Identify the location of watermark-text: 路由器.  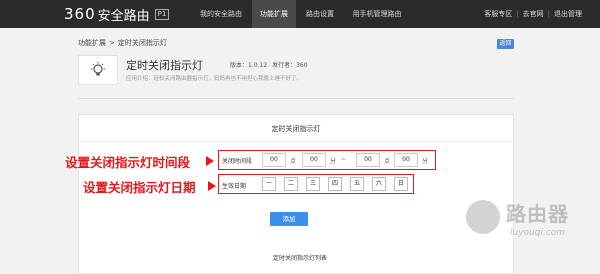
(537, 214).